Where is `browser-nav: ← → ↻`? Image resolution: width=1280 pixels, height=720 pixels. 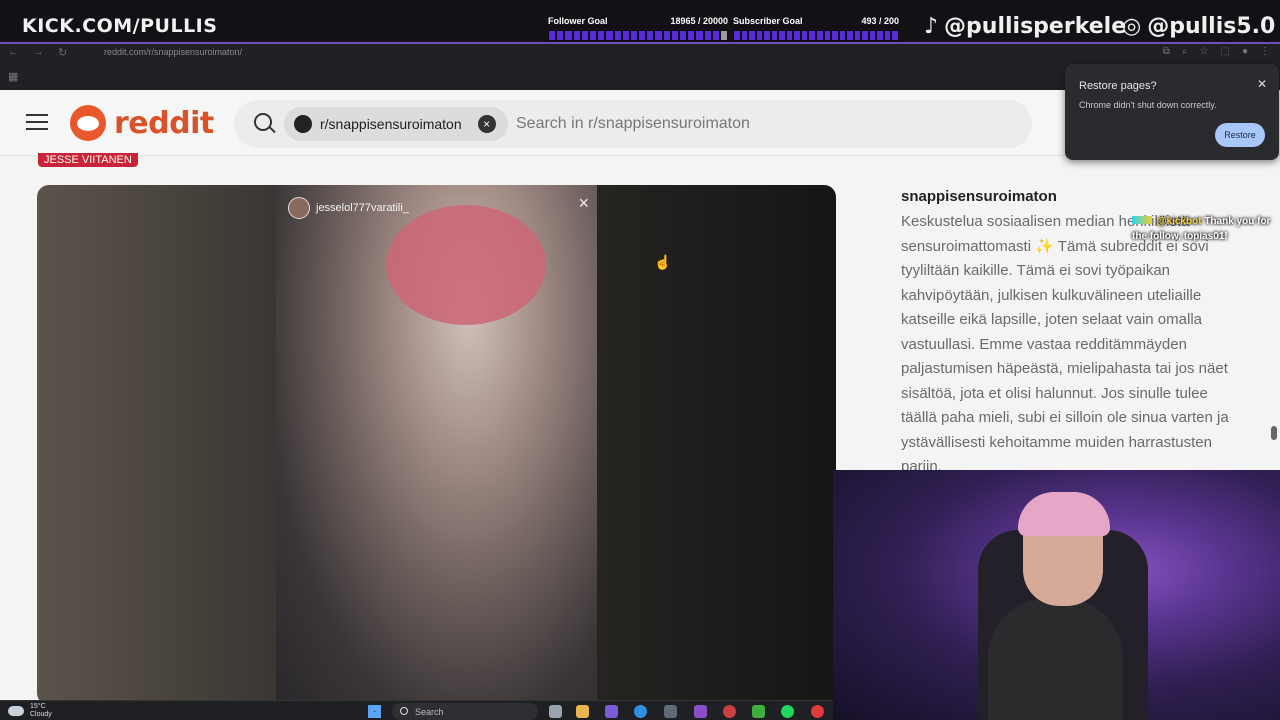 browser-nav: ← → ↻ is located at coordinates (37, 52).